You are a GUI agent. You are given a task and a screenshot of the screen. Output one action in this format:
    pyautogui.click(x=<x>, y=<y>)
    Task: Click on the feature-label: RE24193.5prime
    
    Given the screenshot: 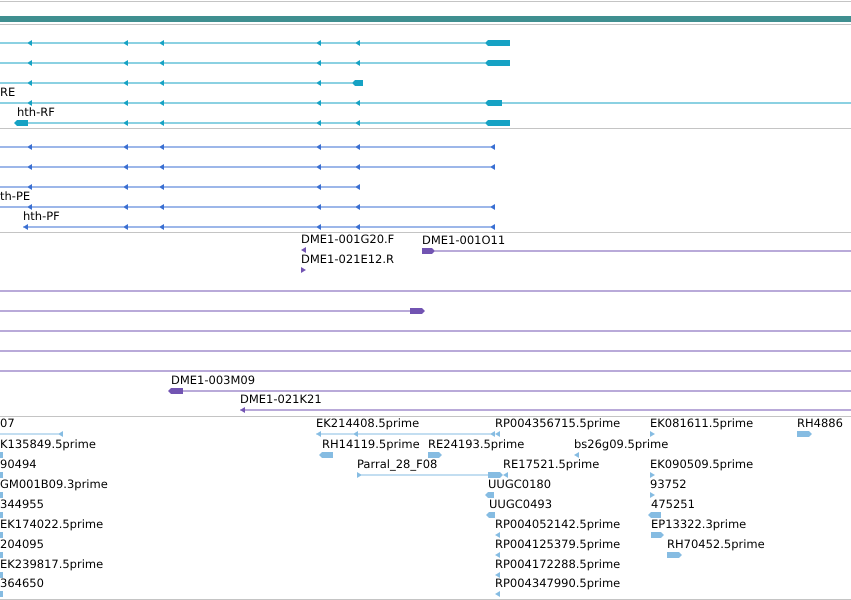 What is the action you would take?
    pyautogui.click(x=476, y=444)
    